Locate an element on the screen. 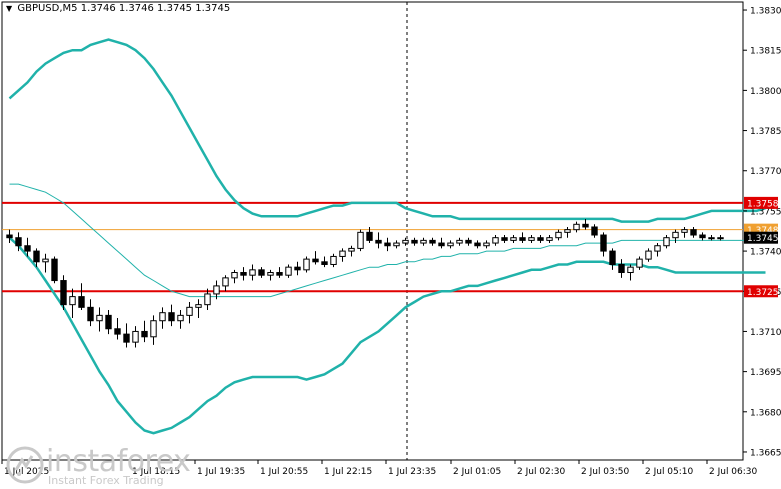 The width and height of the screenshot is (781, 489). x-tick-label: 1 Jul 23:35 is located at coordinates (412, 472).